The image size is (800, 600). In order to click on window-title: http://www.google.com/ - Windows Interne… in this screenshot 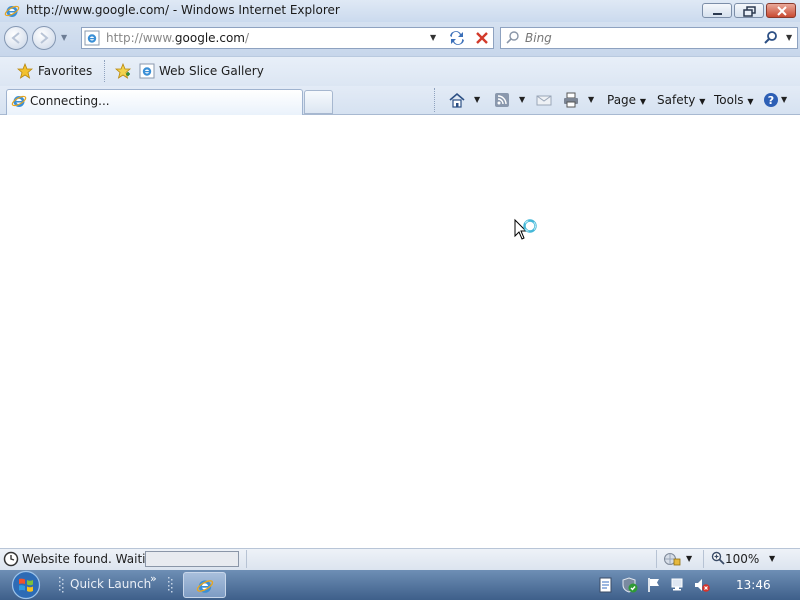, I will do `click(183, 10)`.